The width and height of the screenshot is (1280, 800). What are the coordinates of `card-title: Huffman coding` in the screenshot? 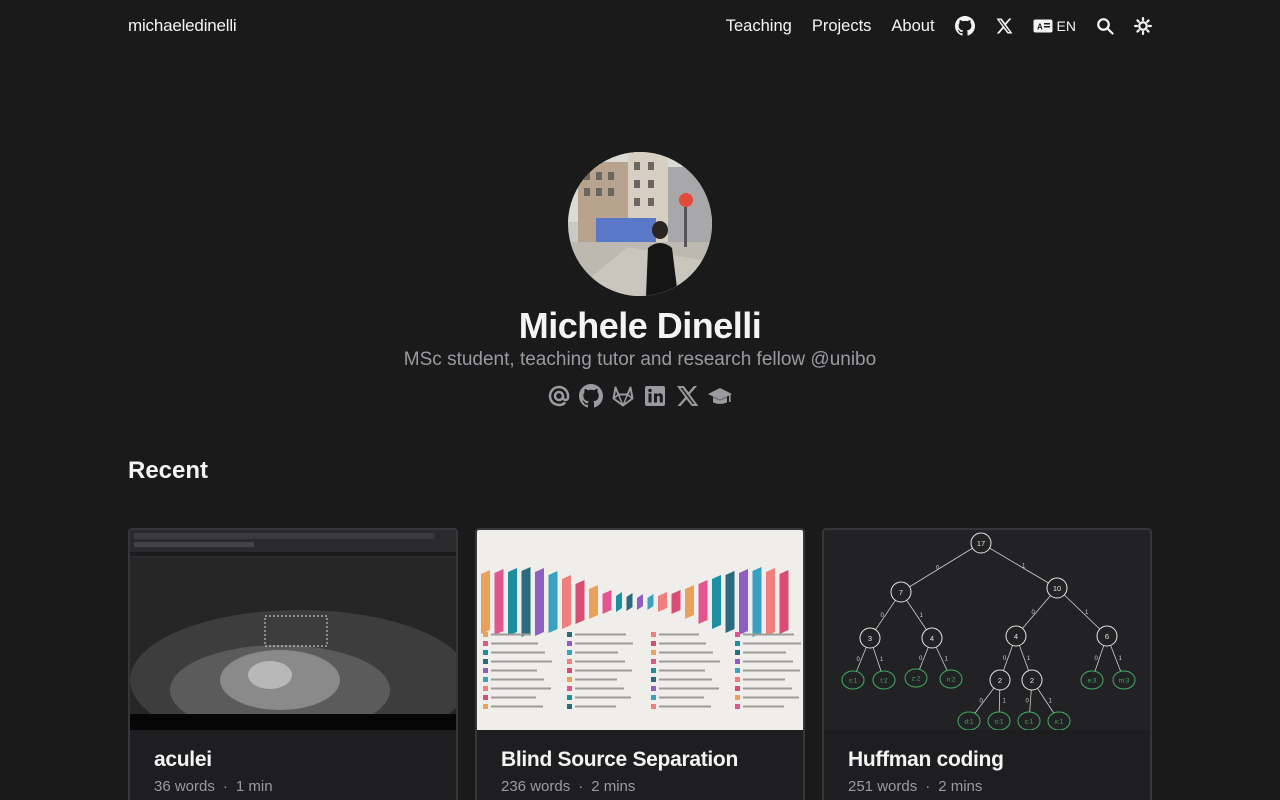 It's located at (987, 760).